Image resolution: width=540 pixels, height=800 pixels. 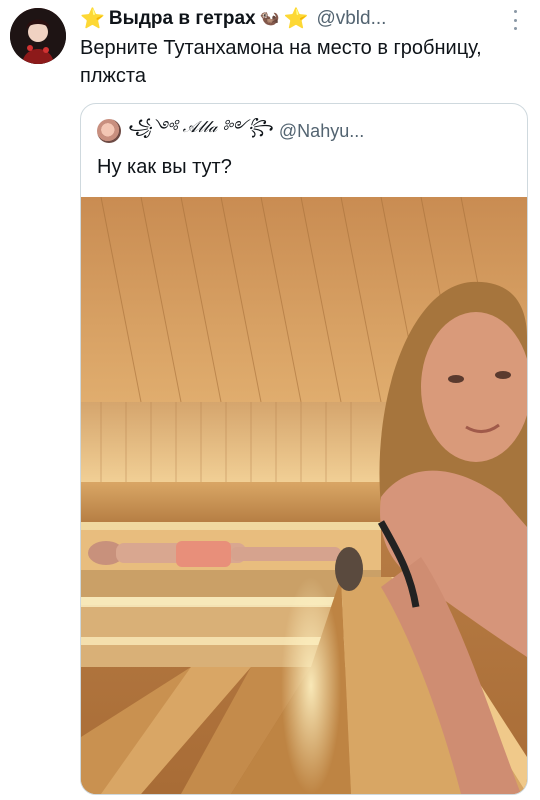 I want to click on more-icon, so click(x=515, y=20).